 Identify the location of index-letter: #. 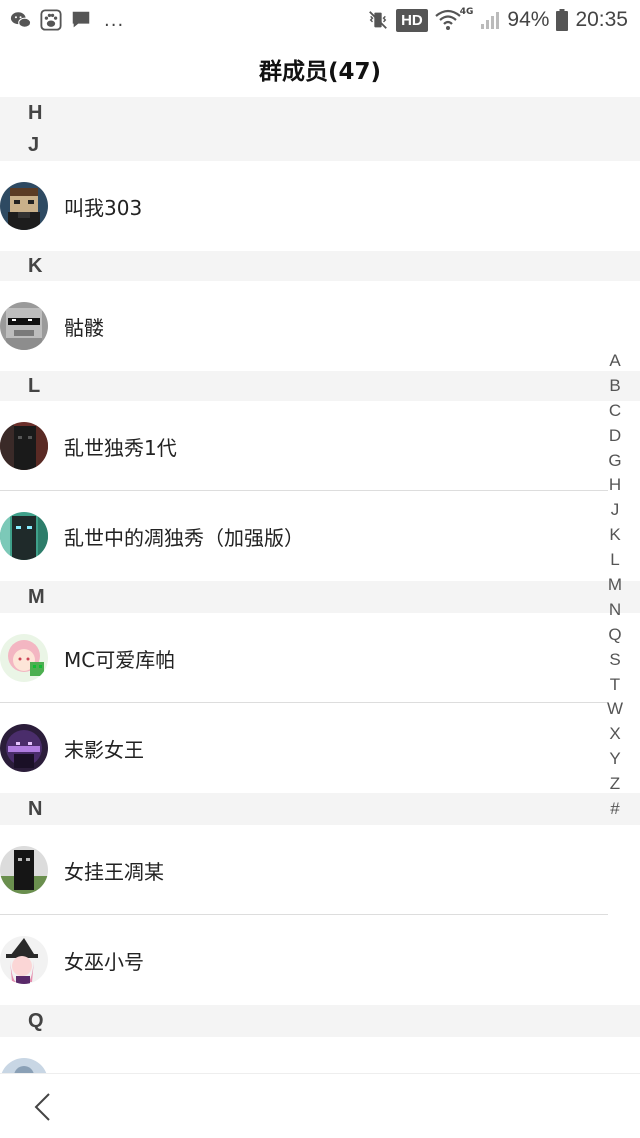
(614, 809).